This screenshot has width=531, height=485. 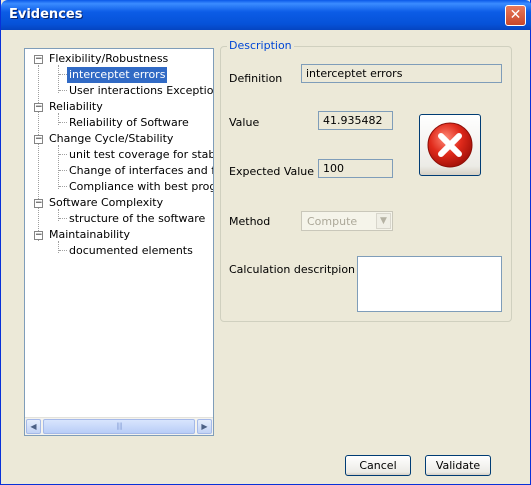 What do you see at coordinates (141, 154) in the screenshot?
I see `tree-leaf-label: unit test coverage for stability` at bounding box center [141, 154].